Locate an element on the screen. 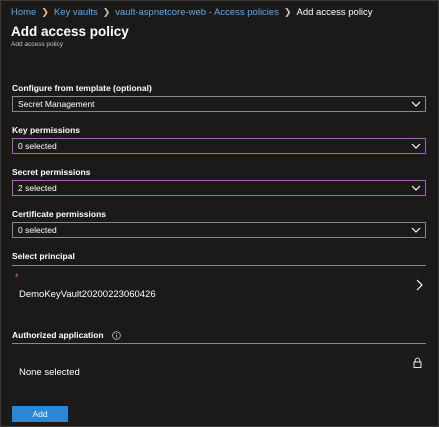  authorized-application-divider is located at coordinates (219, 343).